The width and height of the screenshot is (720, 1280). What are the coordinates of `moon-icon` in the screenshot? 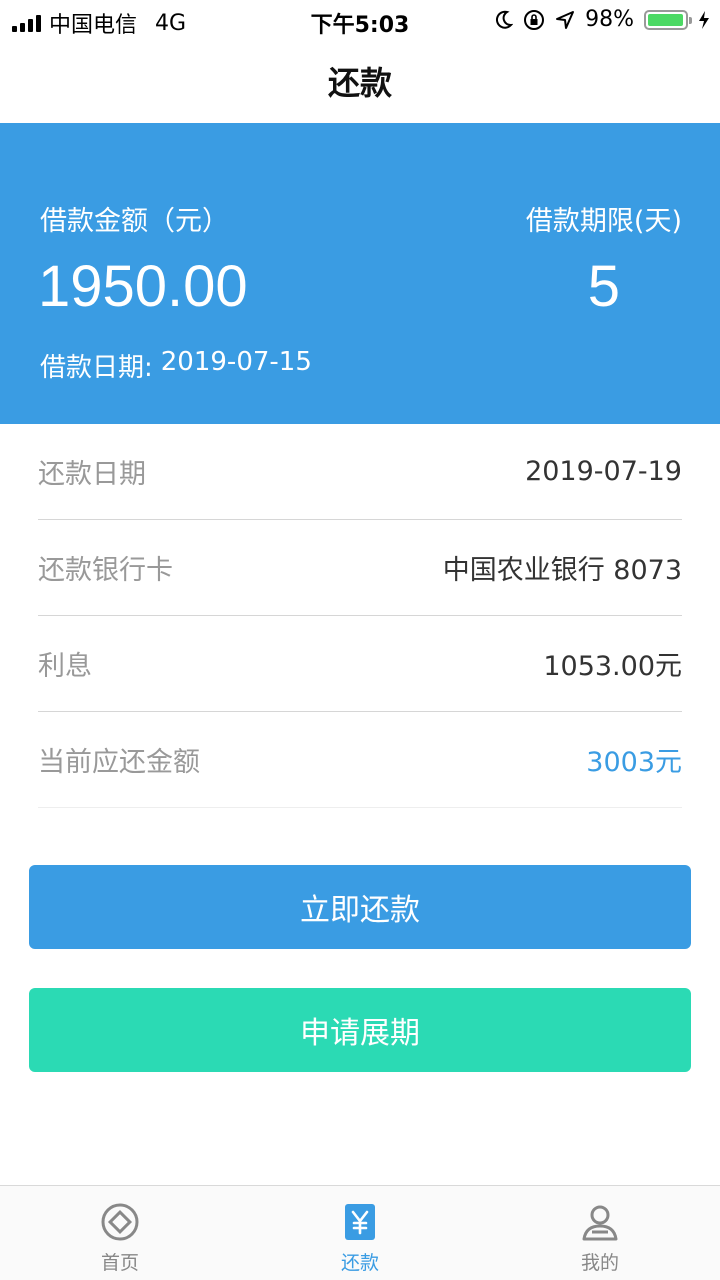 It's located at (505, 19).